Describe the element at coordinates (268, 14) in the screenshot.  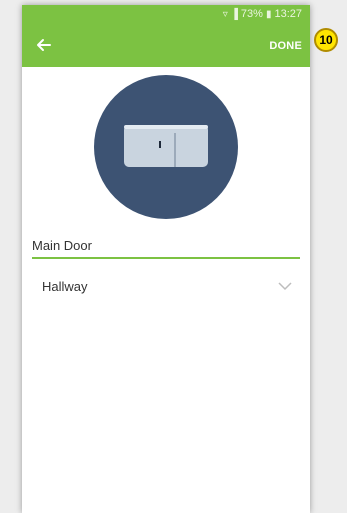
I see `battery-icon: ▮` at that location.